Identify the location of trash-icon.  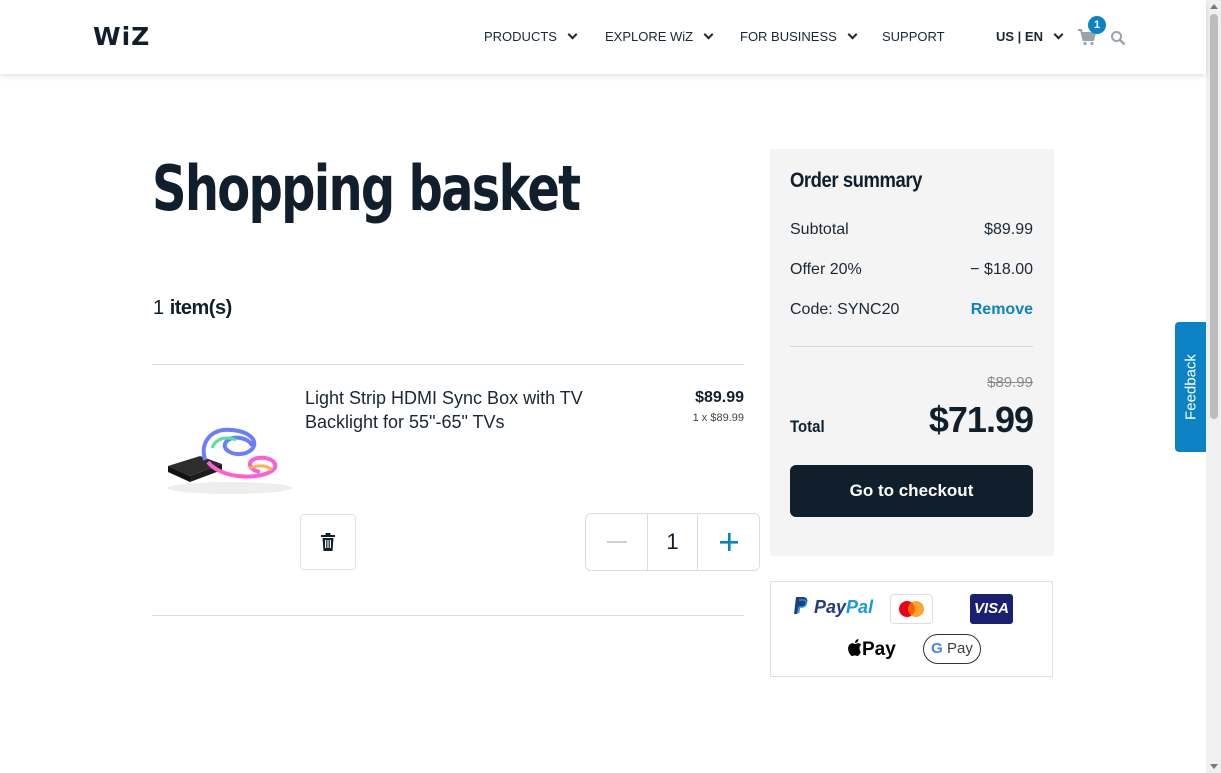
(328, 542).